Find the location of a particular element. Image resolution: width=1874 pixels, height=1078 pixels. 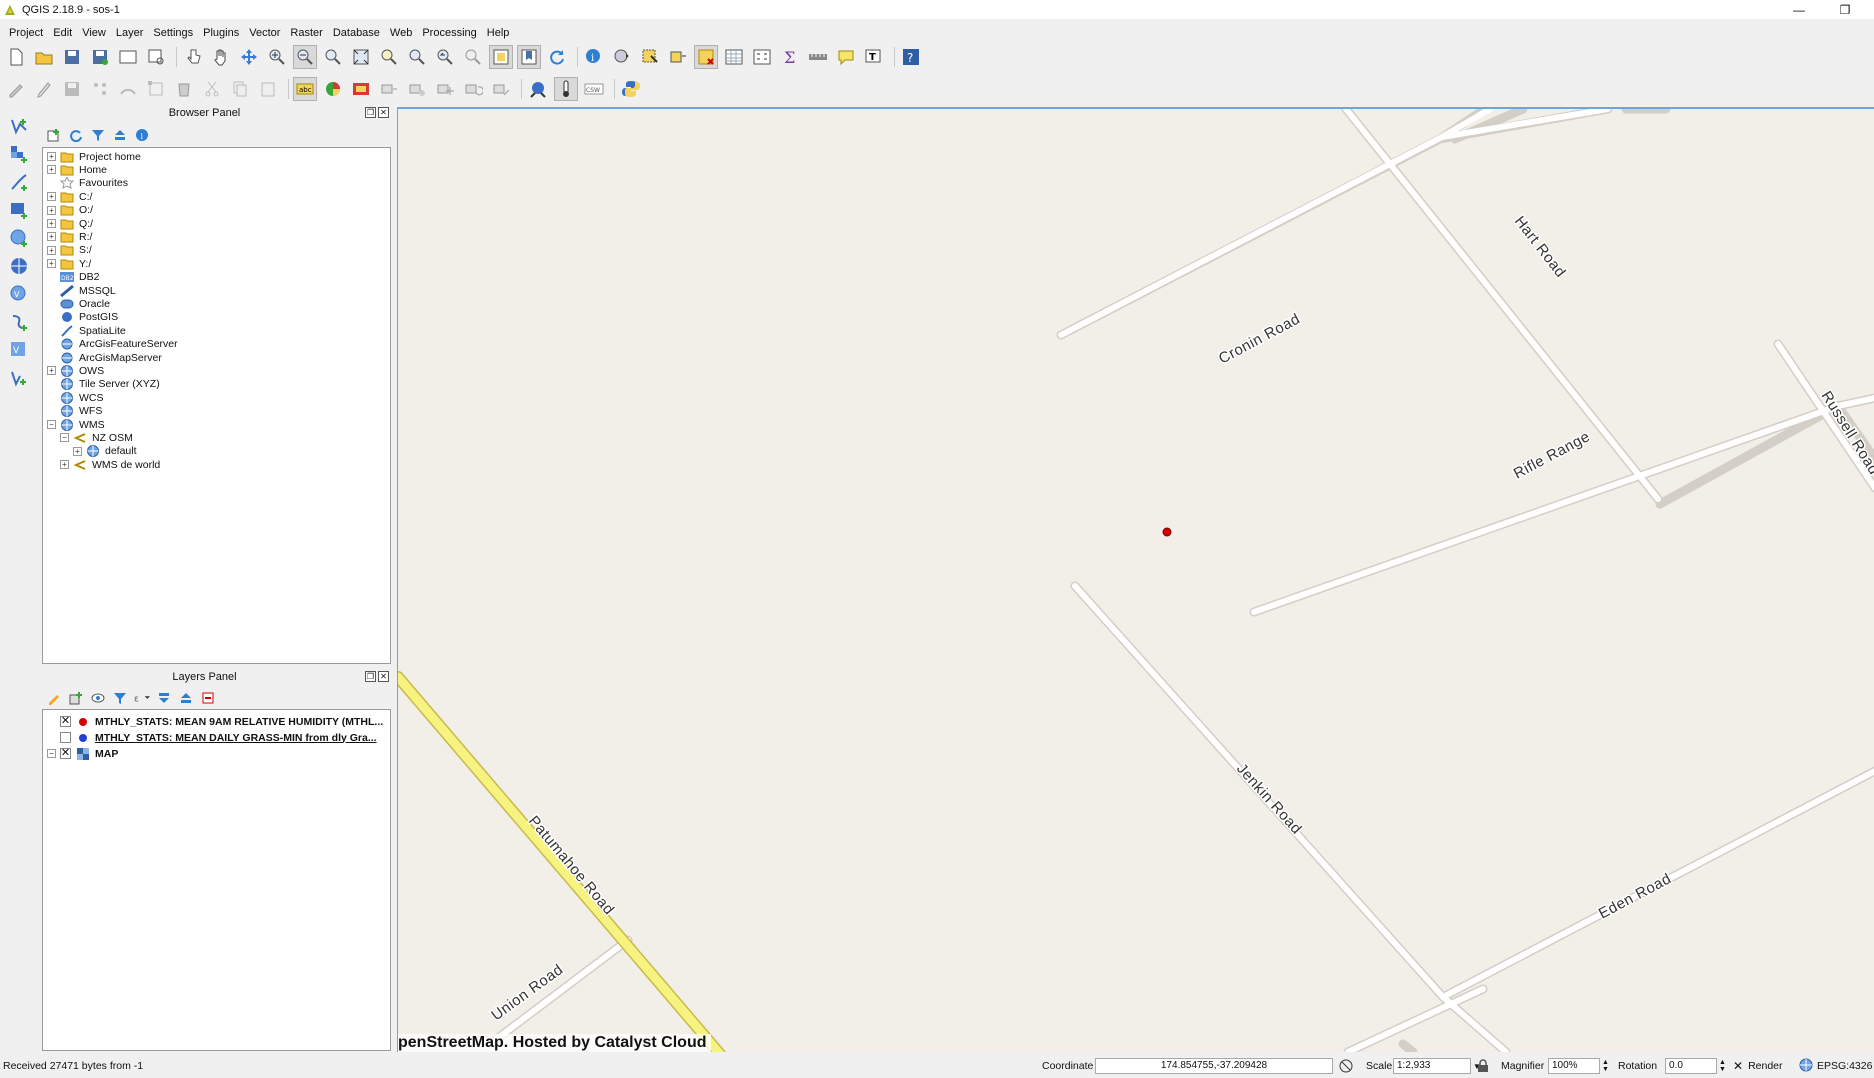

csw-icon: CSW is located at coordinates (594, 89).